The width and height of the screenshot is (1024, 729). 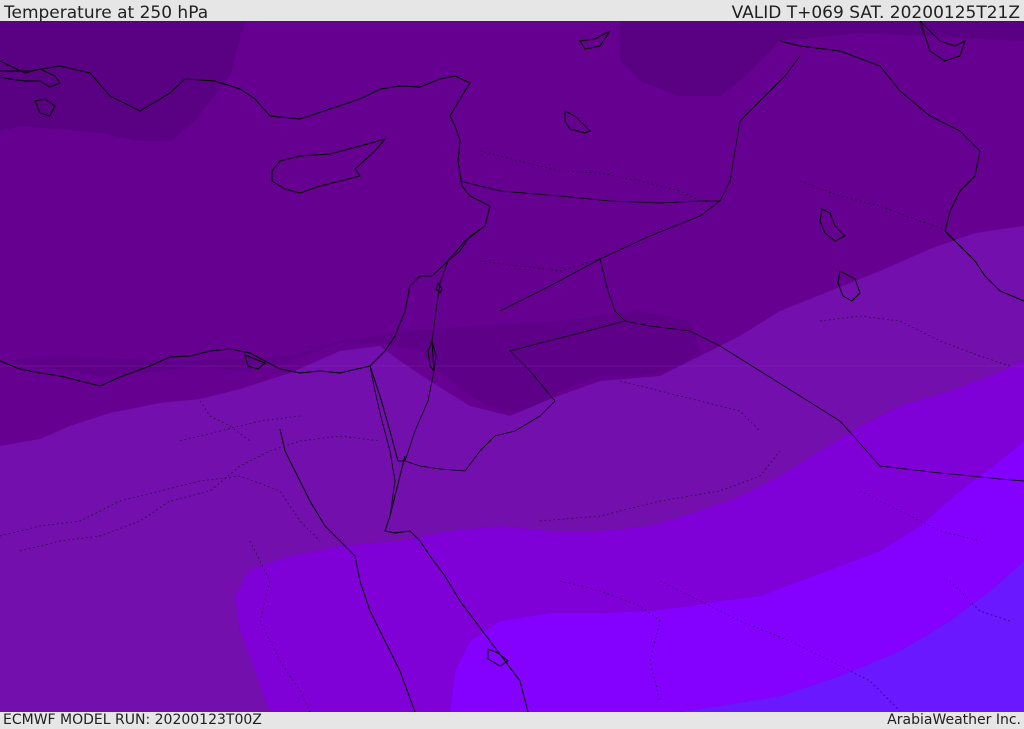 What do you see at coordinates (954, 720) in the screenshot?
I see `credit-label: ArabiaWeather Inc.` at bounding box center [954, 720].